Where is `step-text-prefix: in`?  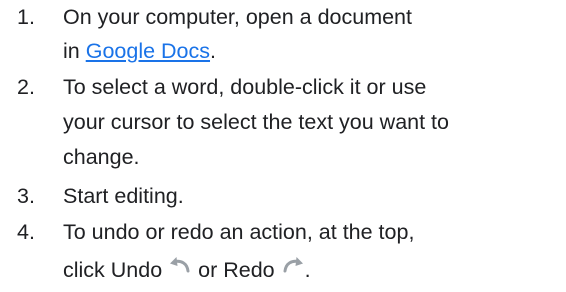
step-text-prefix: in is located at coordinates (74, 51).